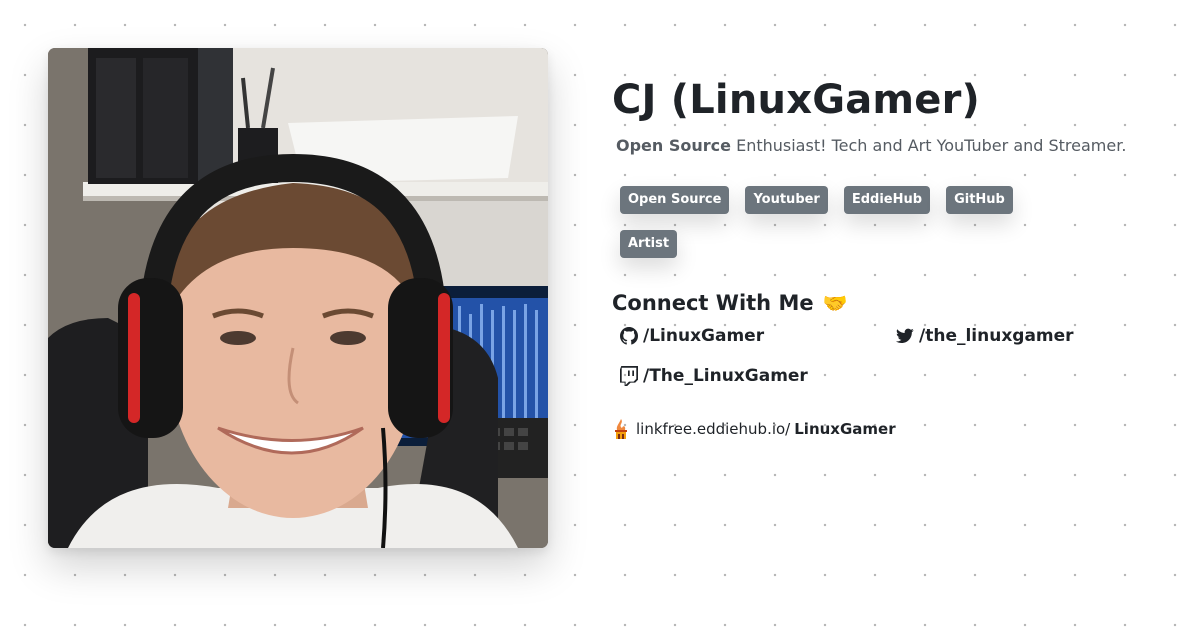  What do you see at coordinates (704, 336) in the screenshot?
I see `github-handle: /LinuxGamer` at bounding box center [704, 336].